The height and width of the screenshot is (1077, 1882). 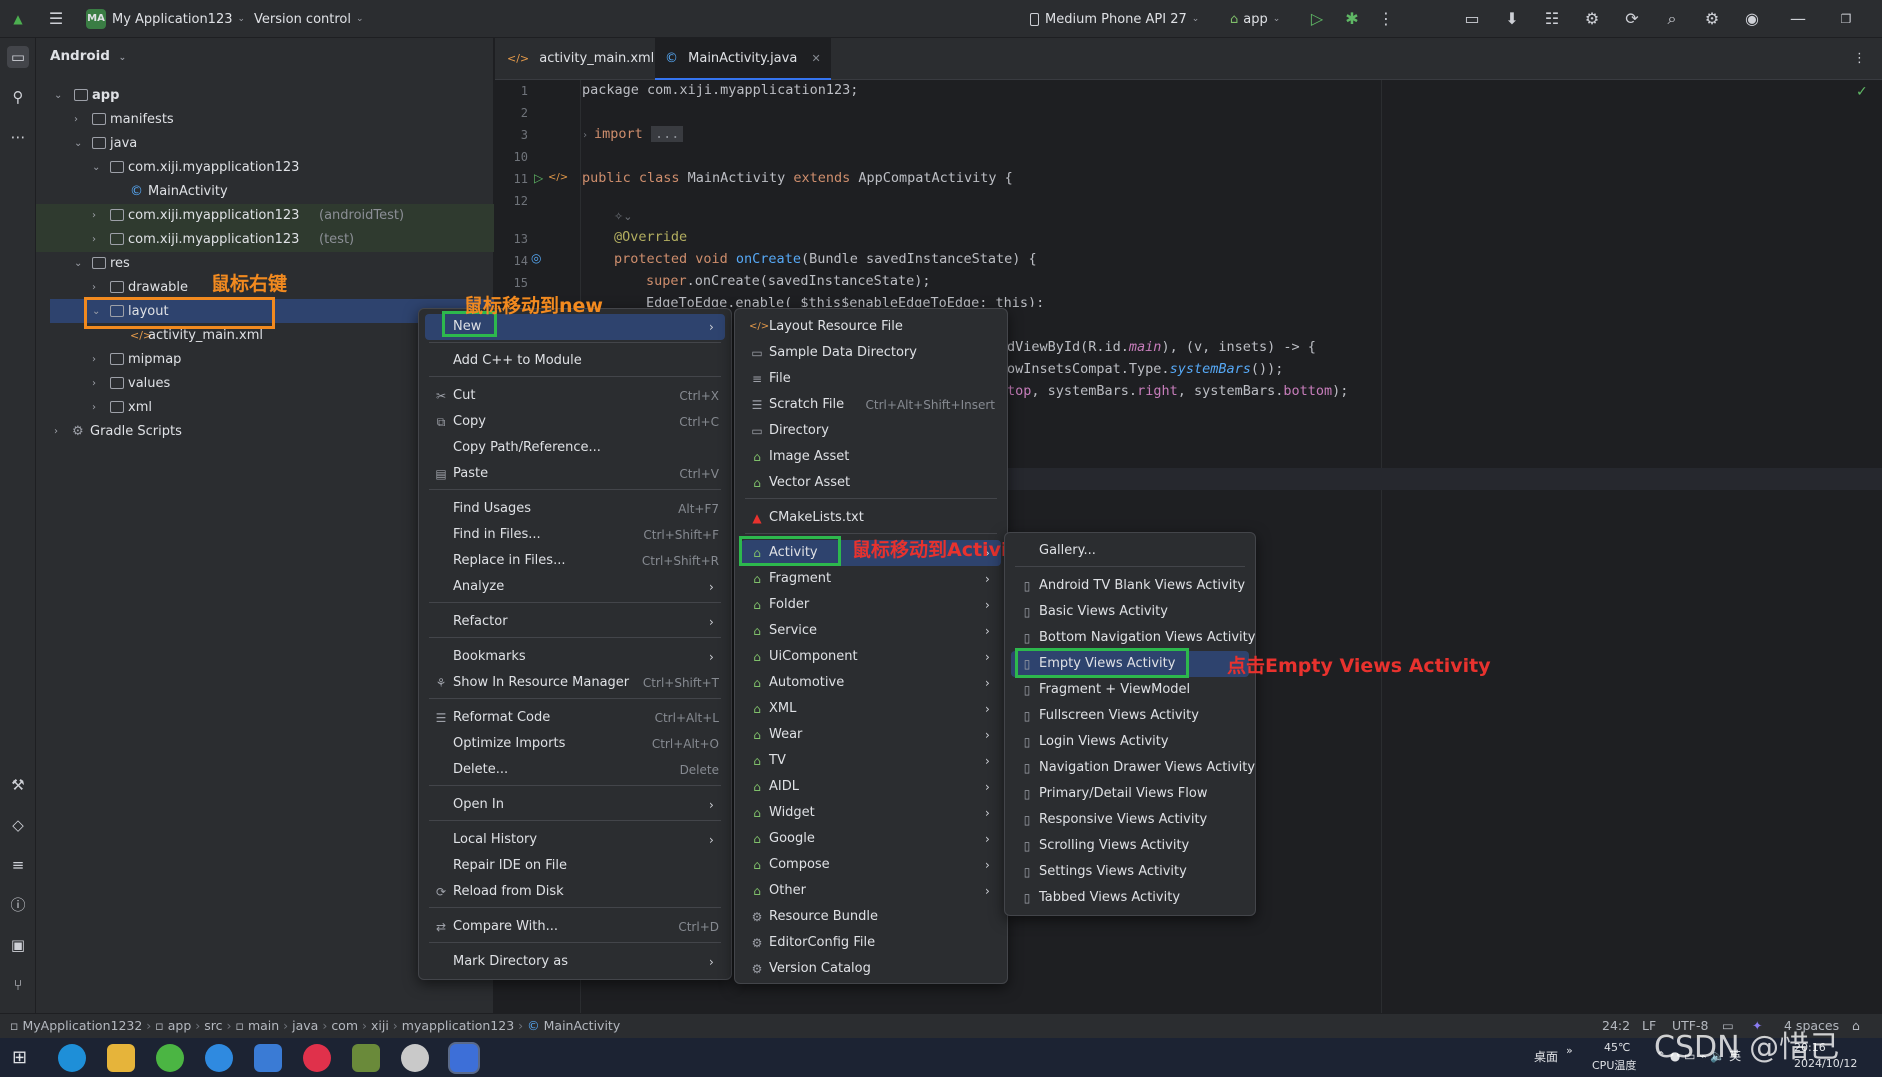 What do you see at coordinates (1133, 768) in the screenshot?
I see `menu-item-navigation-drawer-views-activity: ▯ Navigation Drawer Views Activity` at bounding box center [1133, 768].